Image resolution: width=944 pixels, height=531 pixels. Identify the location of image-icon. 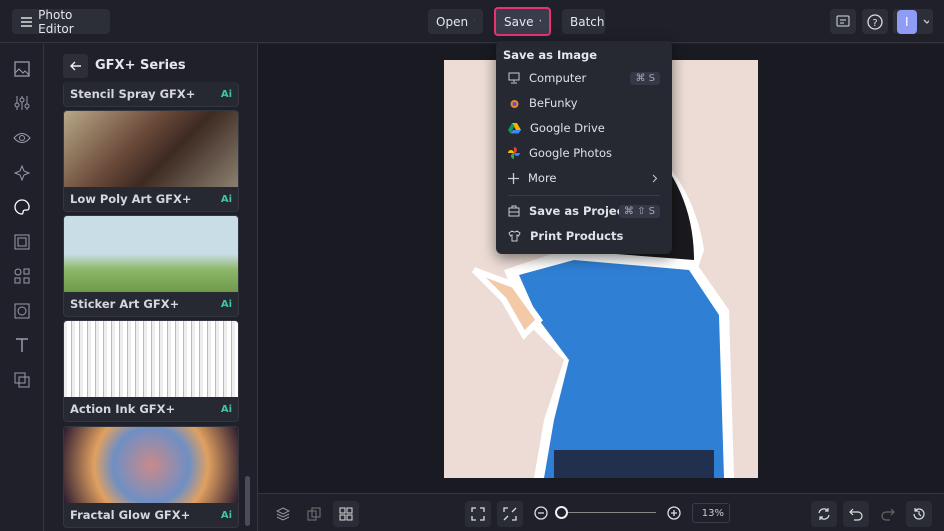
(22, 69).